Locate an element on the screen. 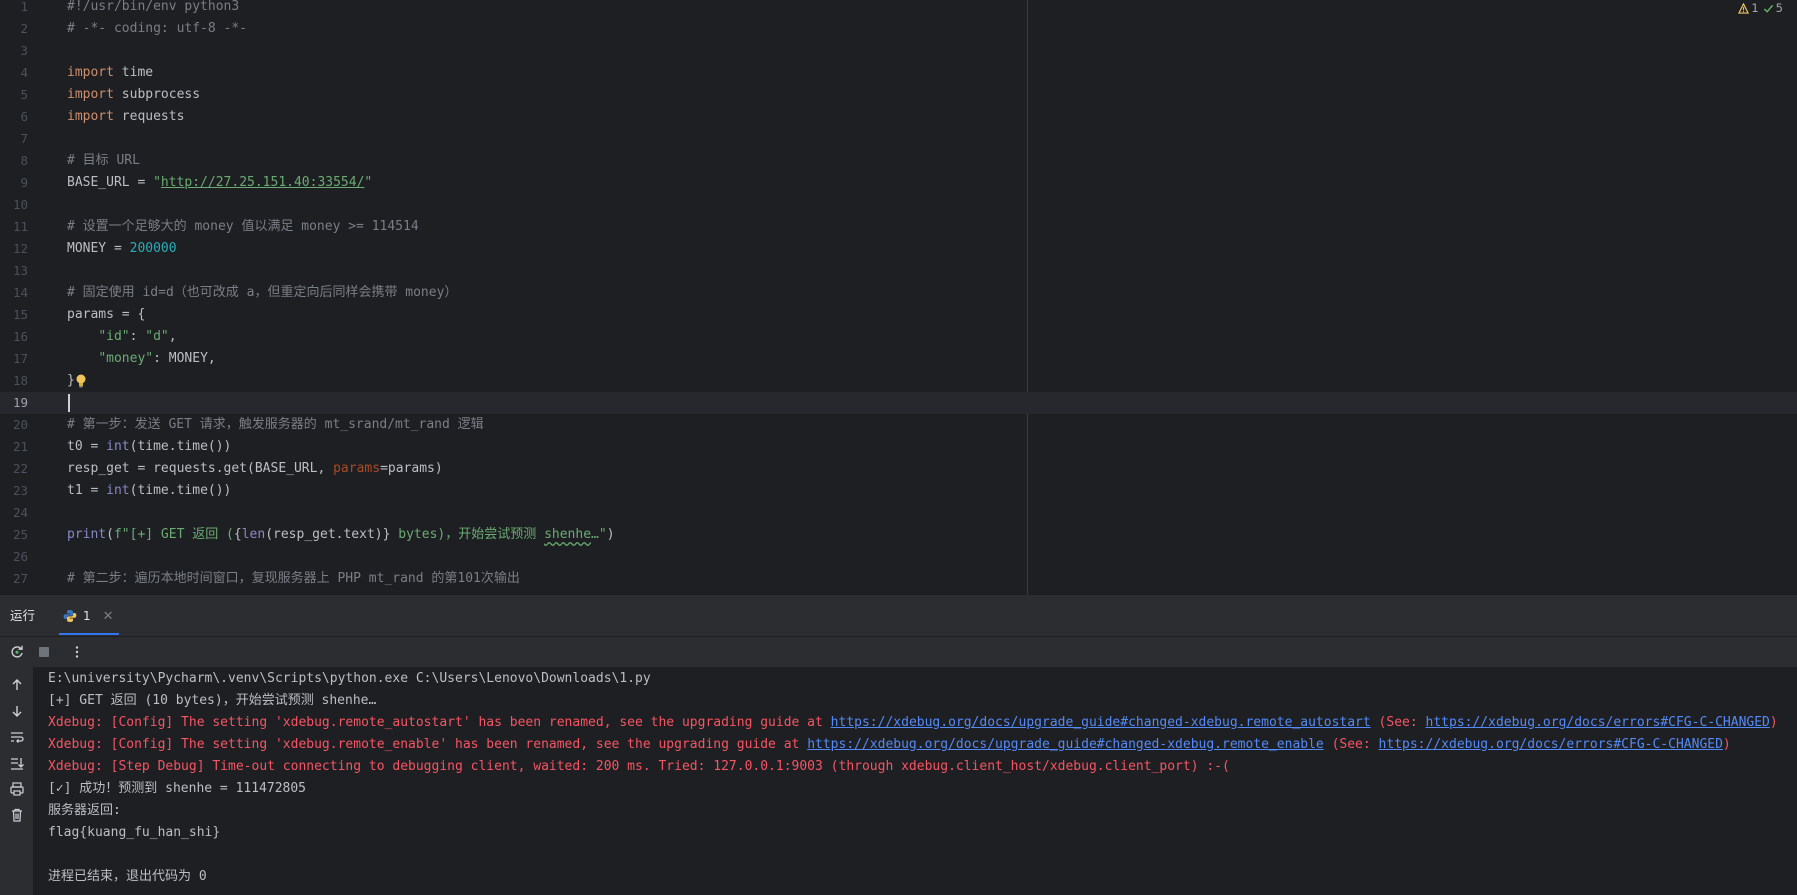 The image size is (1797, 895). line-number: 12 is located at coordinates (20, 248).